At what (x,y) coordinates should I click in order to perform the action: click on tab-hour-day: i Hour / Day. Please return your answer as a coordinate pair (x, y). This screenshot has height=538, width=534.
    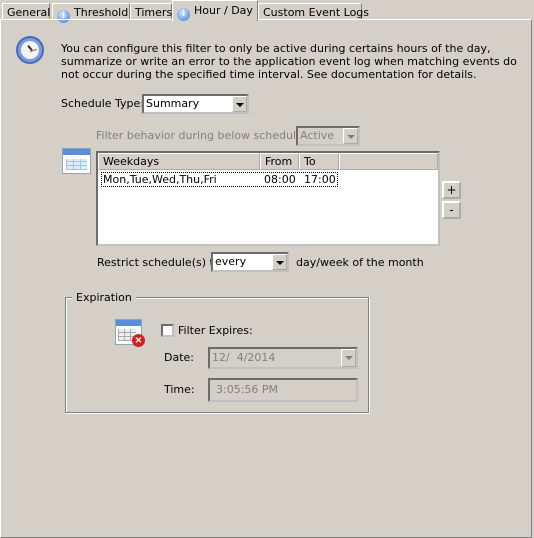
    Looking at the image, I should click on (215, 10).